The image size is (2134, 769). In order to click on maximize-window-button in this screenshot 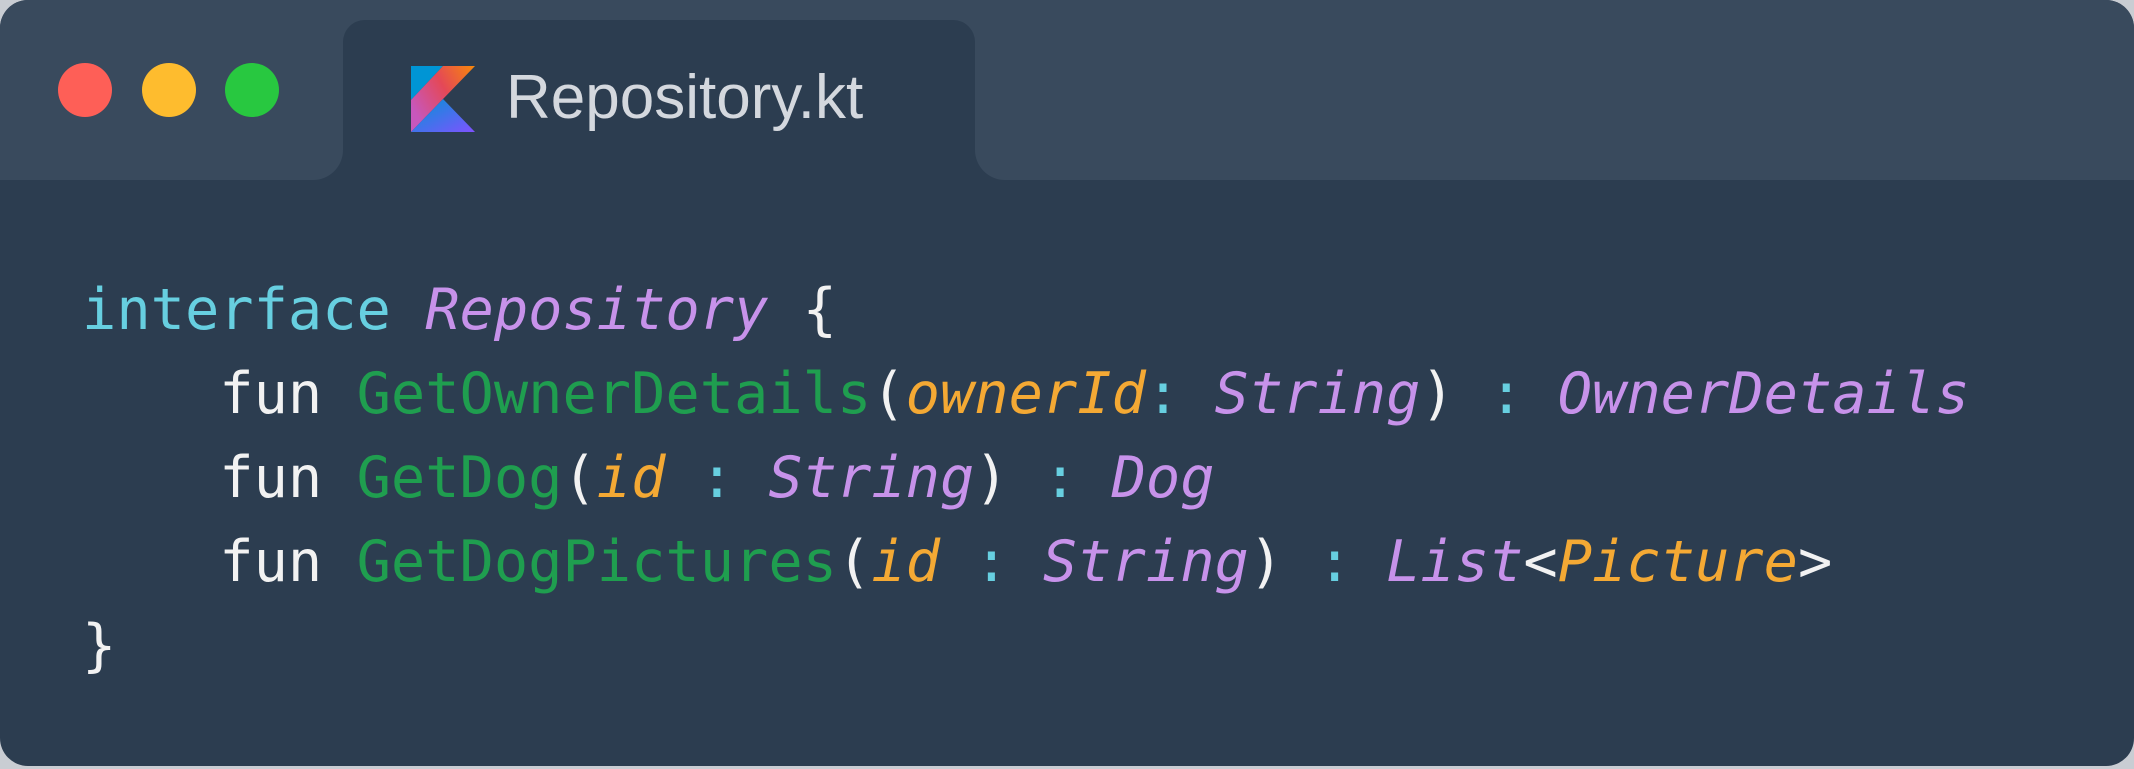, I will do `click(252, 90)`.